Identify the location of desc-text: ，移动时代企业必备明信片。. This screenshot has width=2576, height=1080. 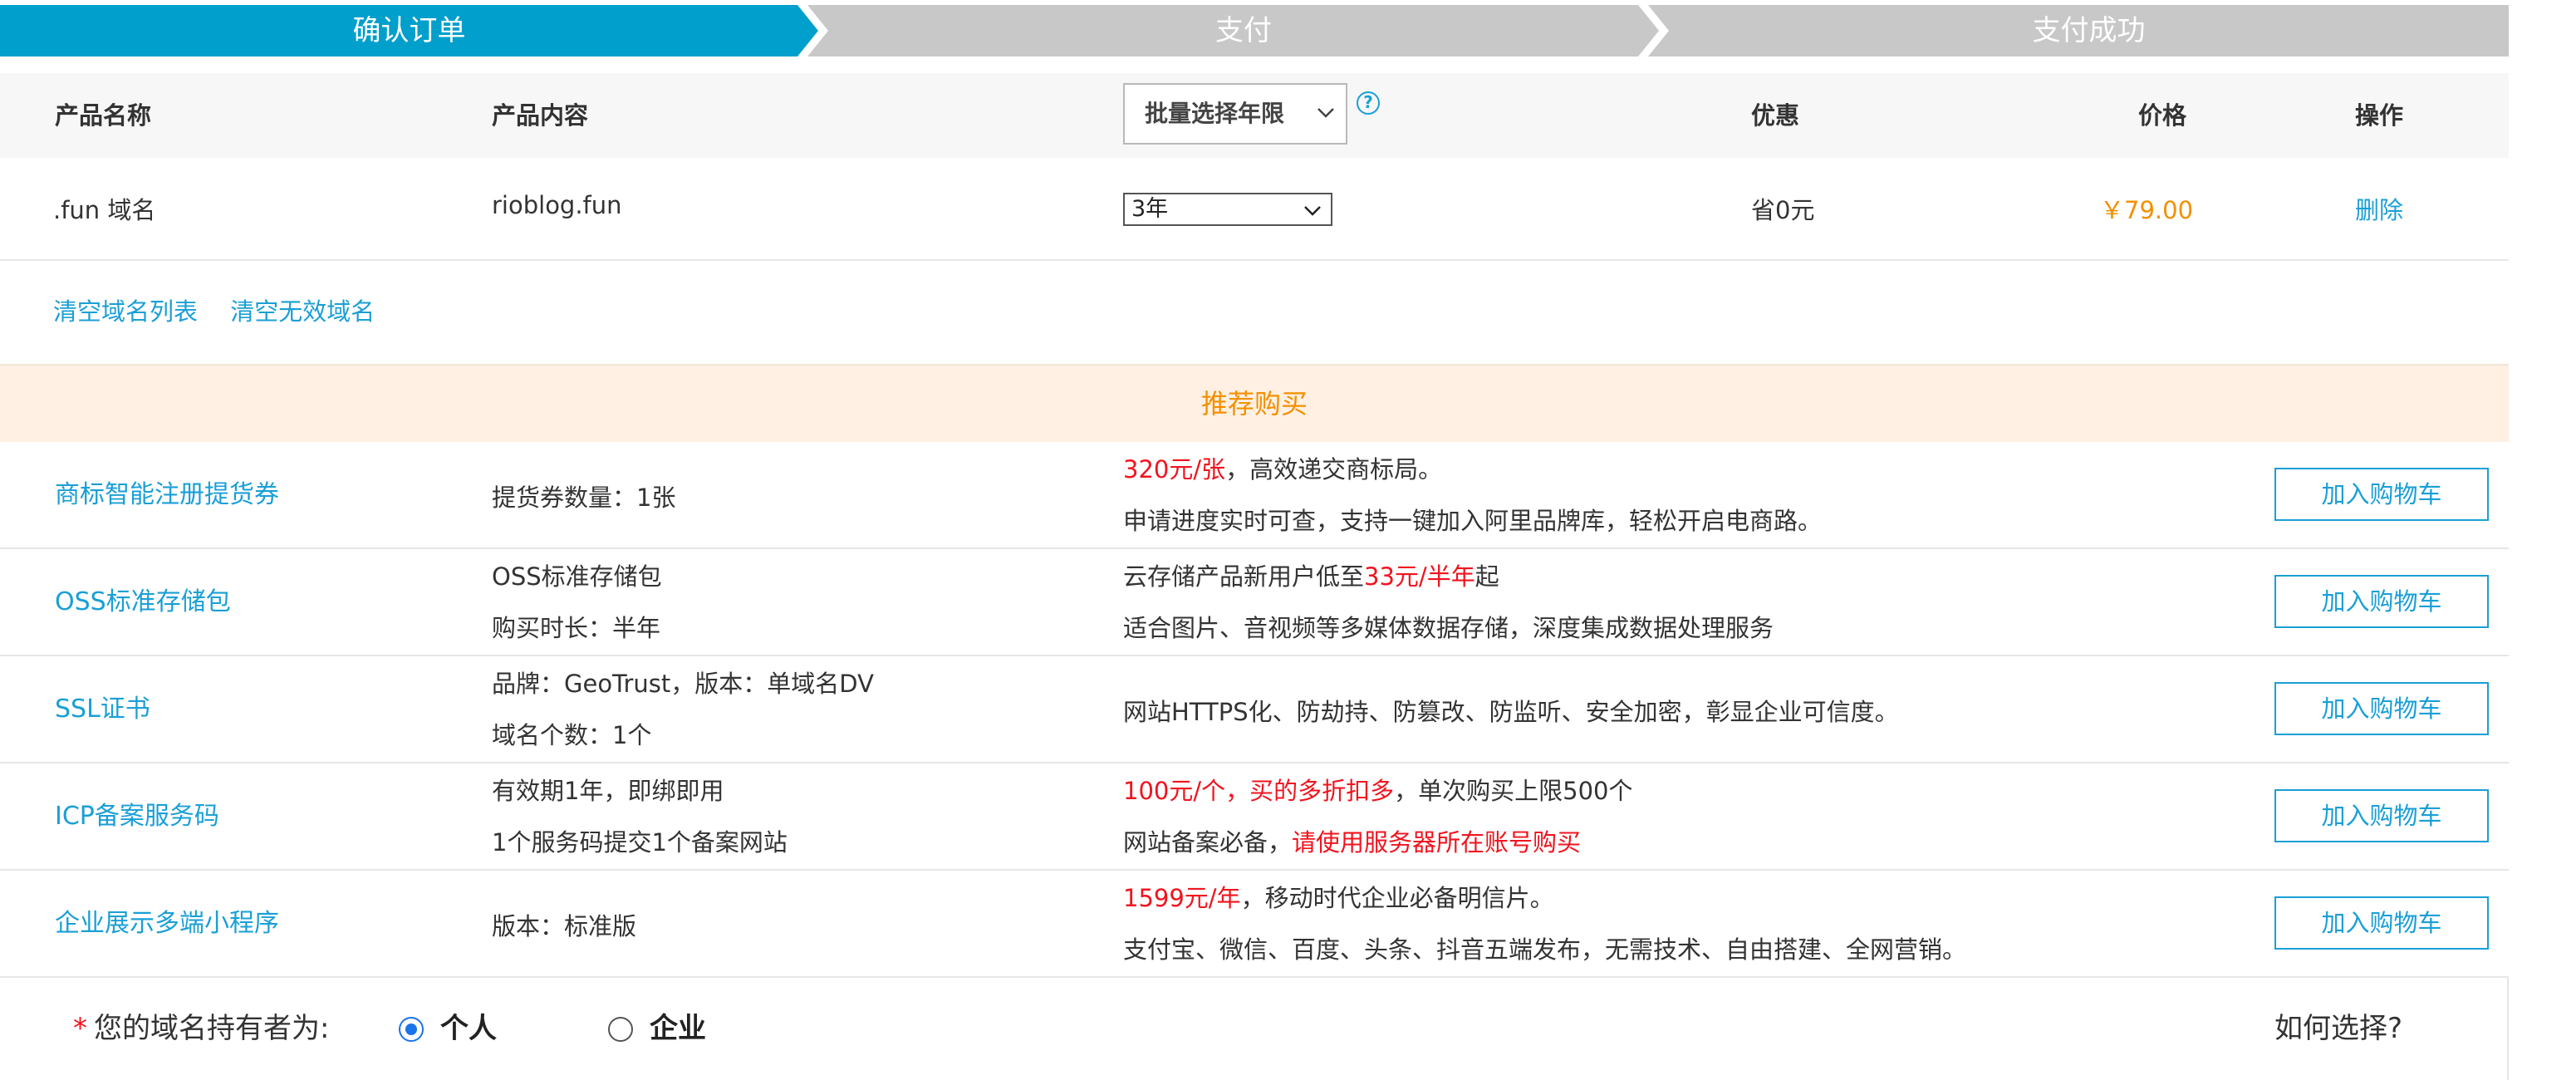
(1397, 898).